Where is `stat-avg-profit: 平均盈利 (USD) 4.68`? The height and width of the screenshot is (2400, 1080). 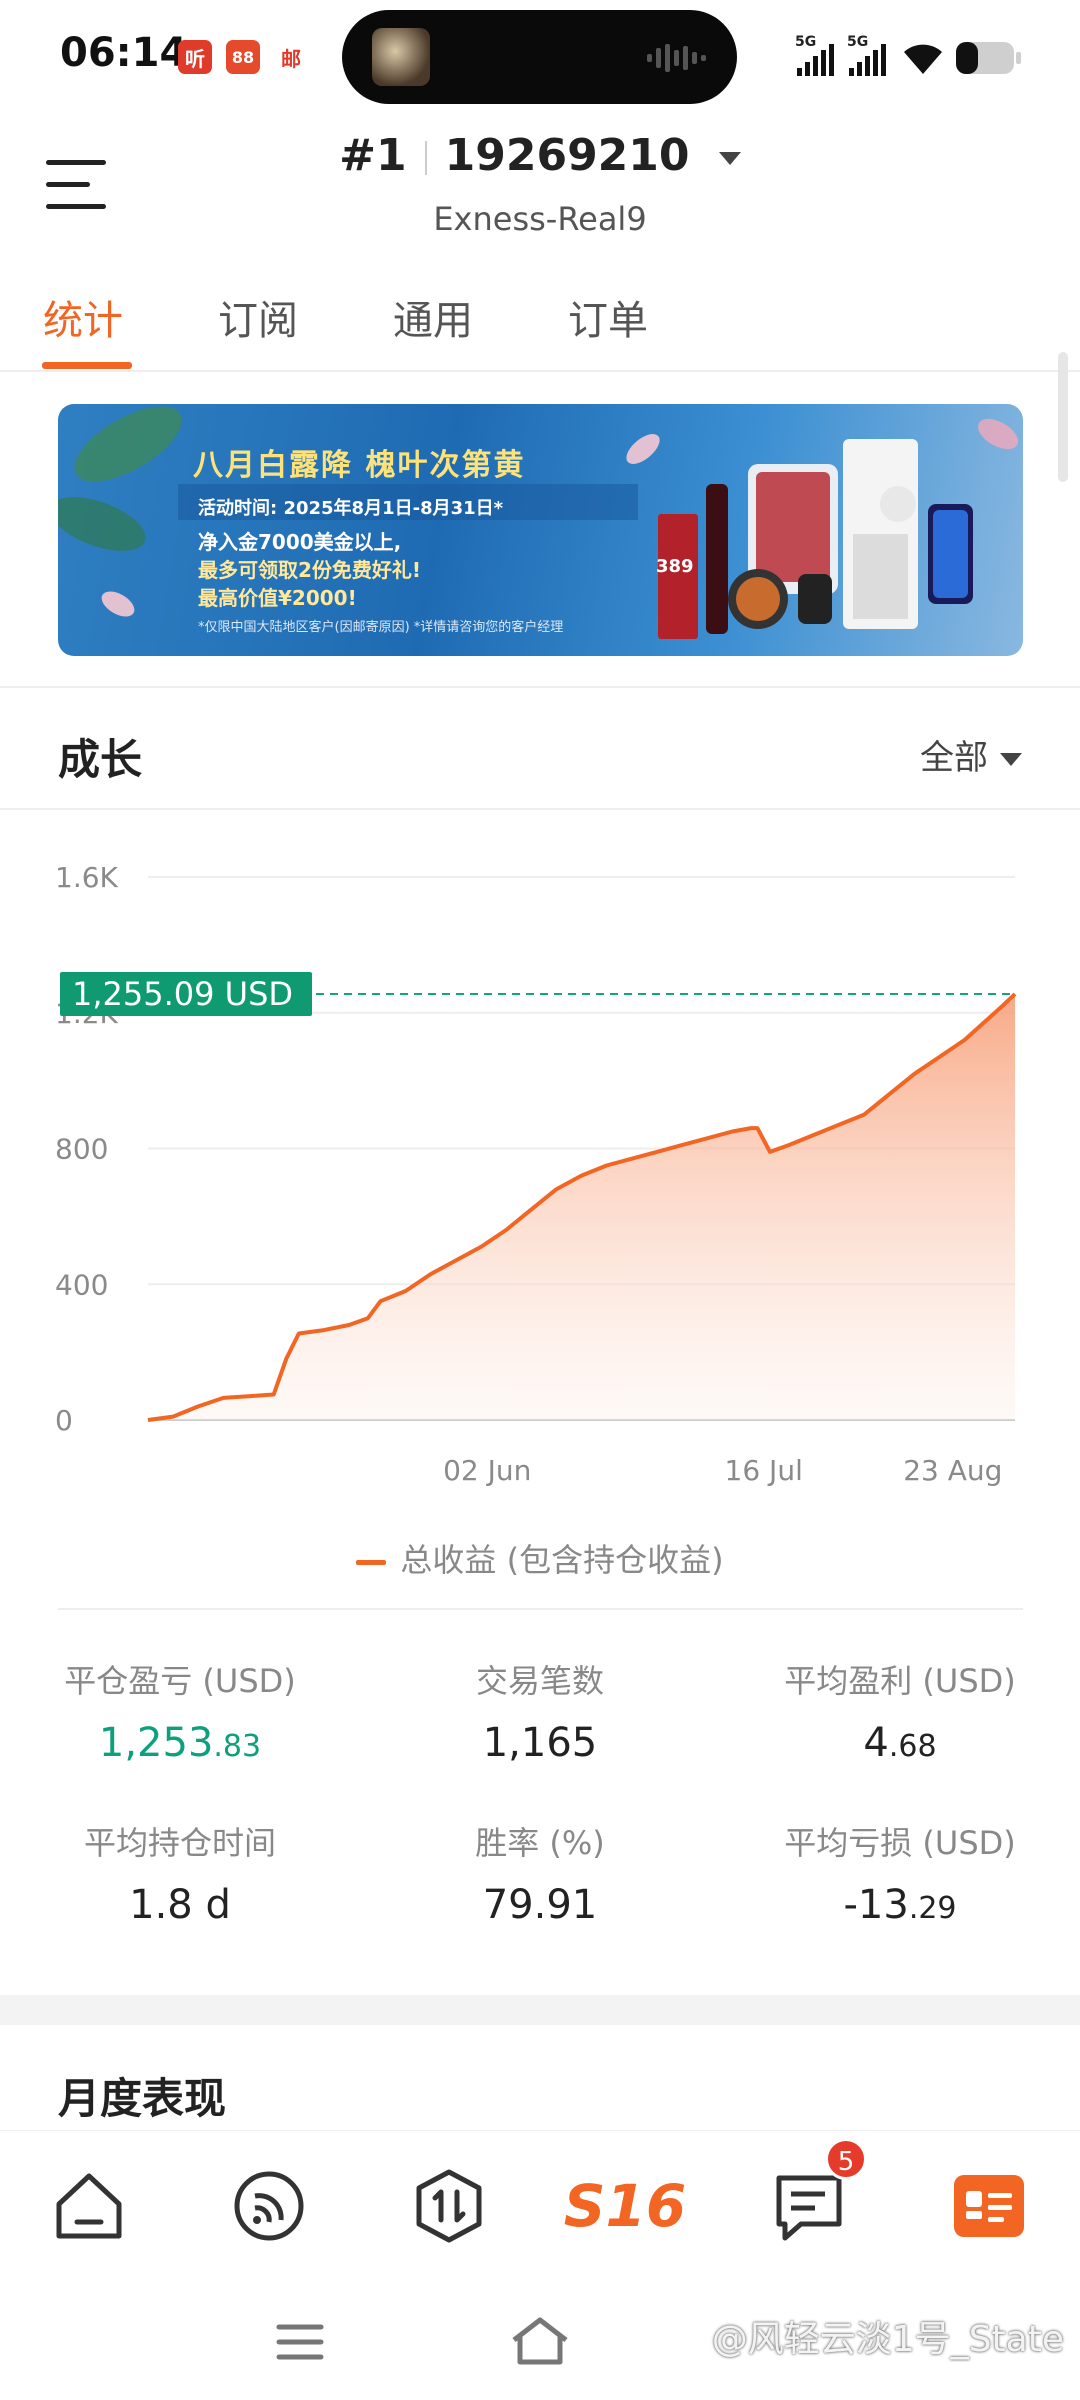 stat-avg-profit: 平均盈利 (USD) 4.68 is located at coordinates (900, 1714).